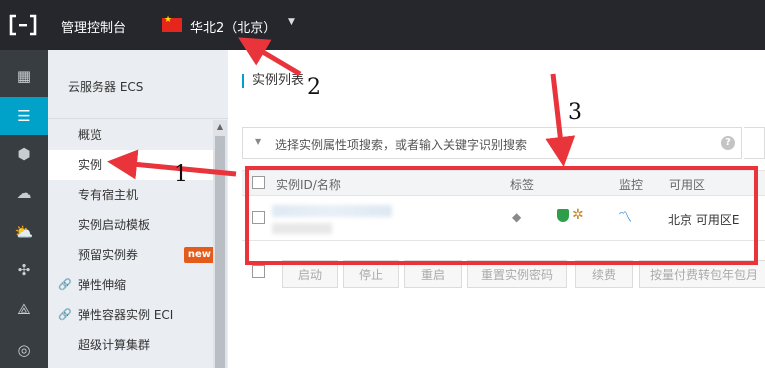  I want to click on network-icon: ✣, so click(24, 270).